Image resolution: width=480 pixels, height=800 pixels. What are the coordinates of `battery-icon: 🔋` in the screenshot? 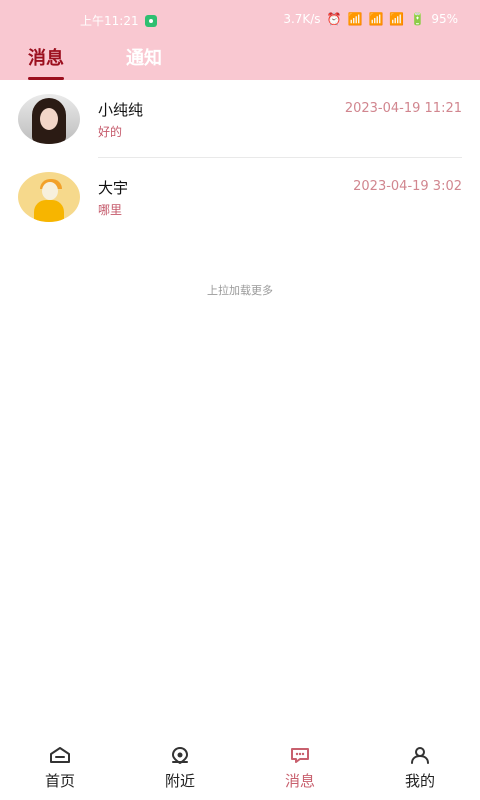 It's located at (418, 19).